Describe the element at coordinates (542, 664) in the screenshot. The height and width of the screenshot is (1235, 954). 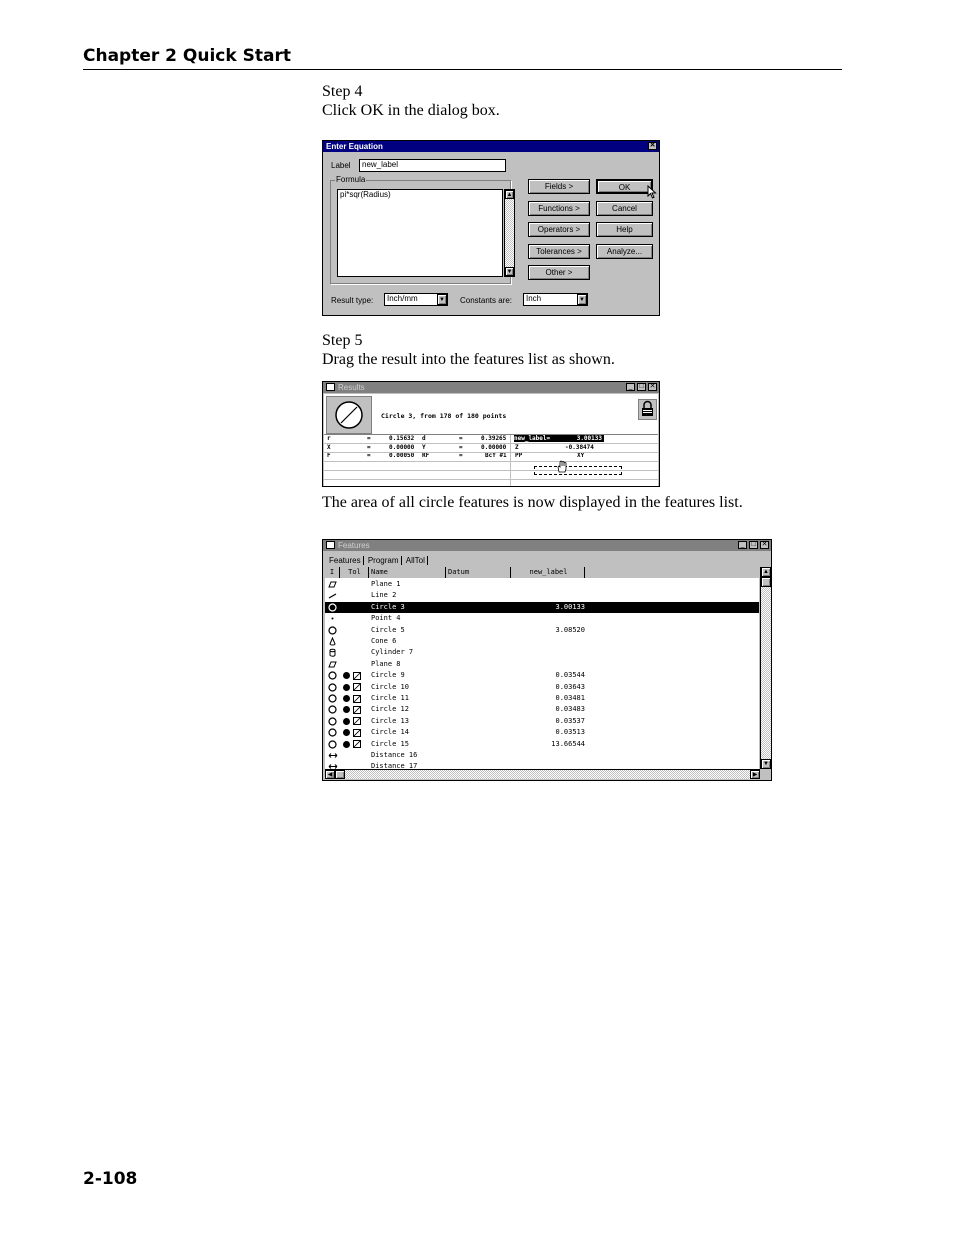
I see `feature-row: Plane 8` at that location.